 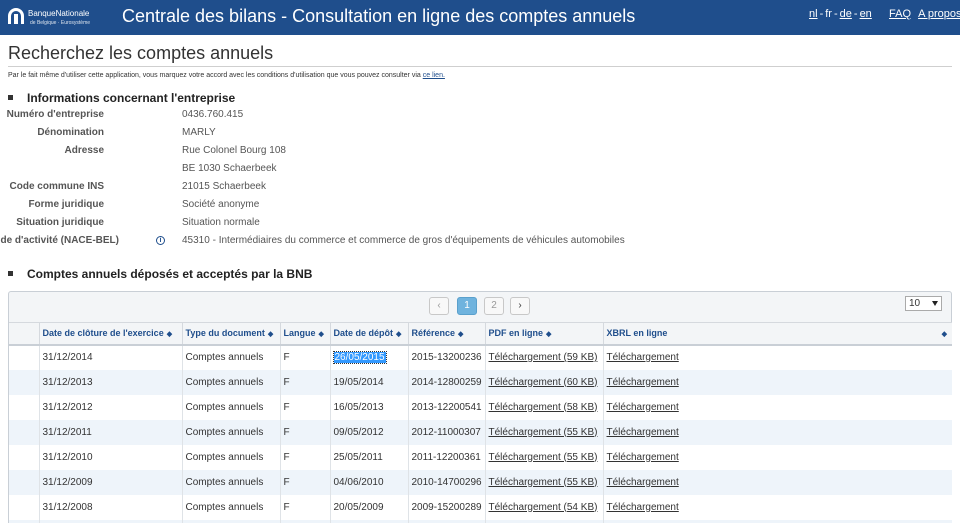 I want to click on cell-pdf: Téléchargement (59 KB), so click(x=543, y=357).